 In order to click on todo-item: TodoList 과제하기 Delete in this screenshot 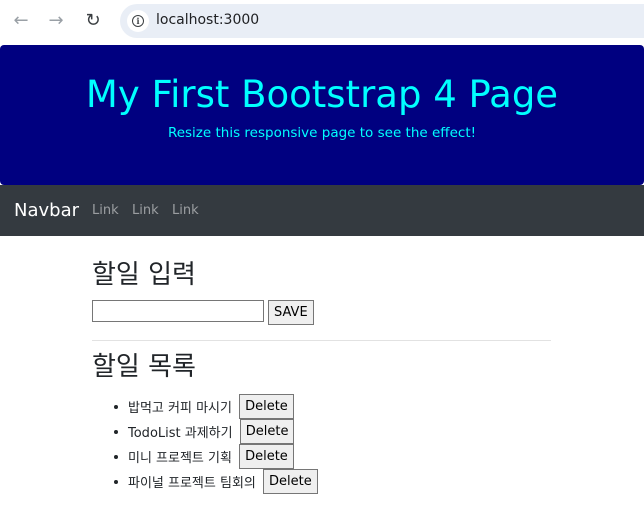, I will do `click(223, 431)`.